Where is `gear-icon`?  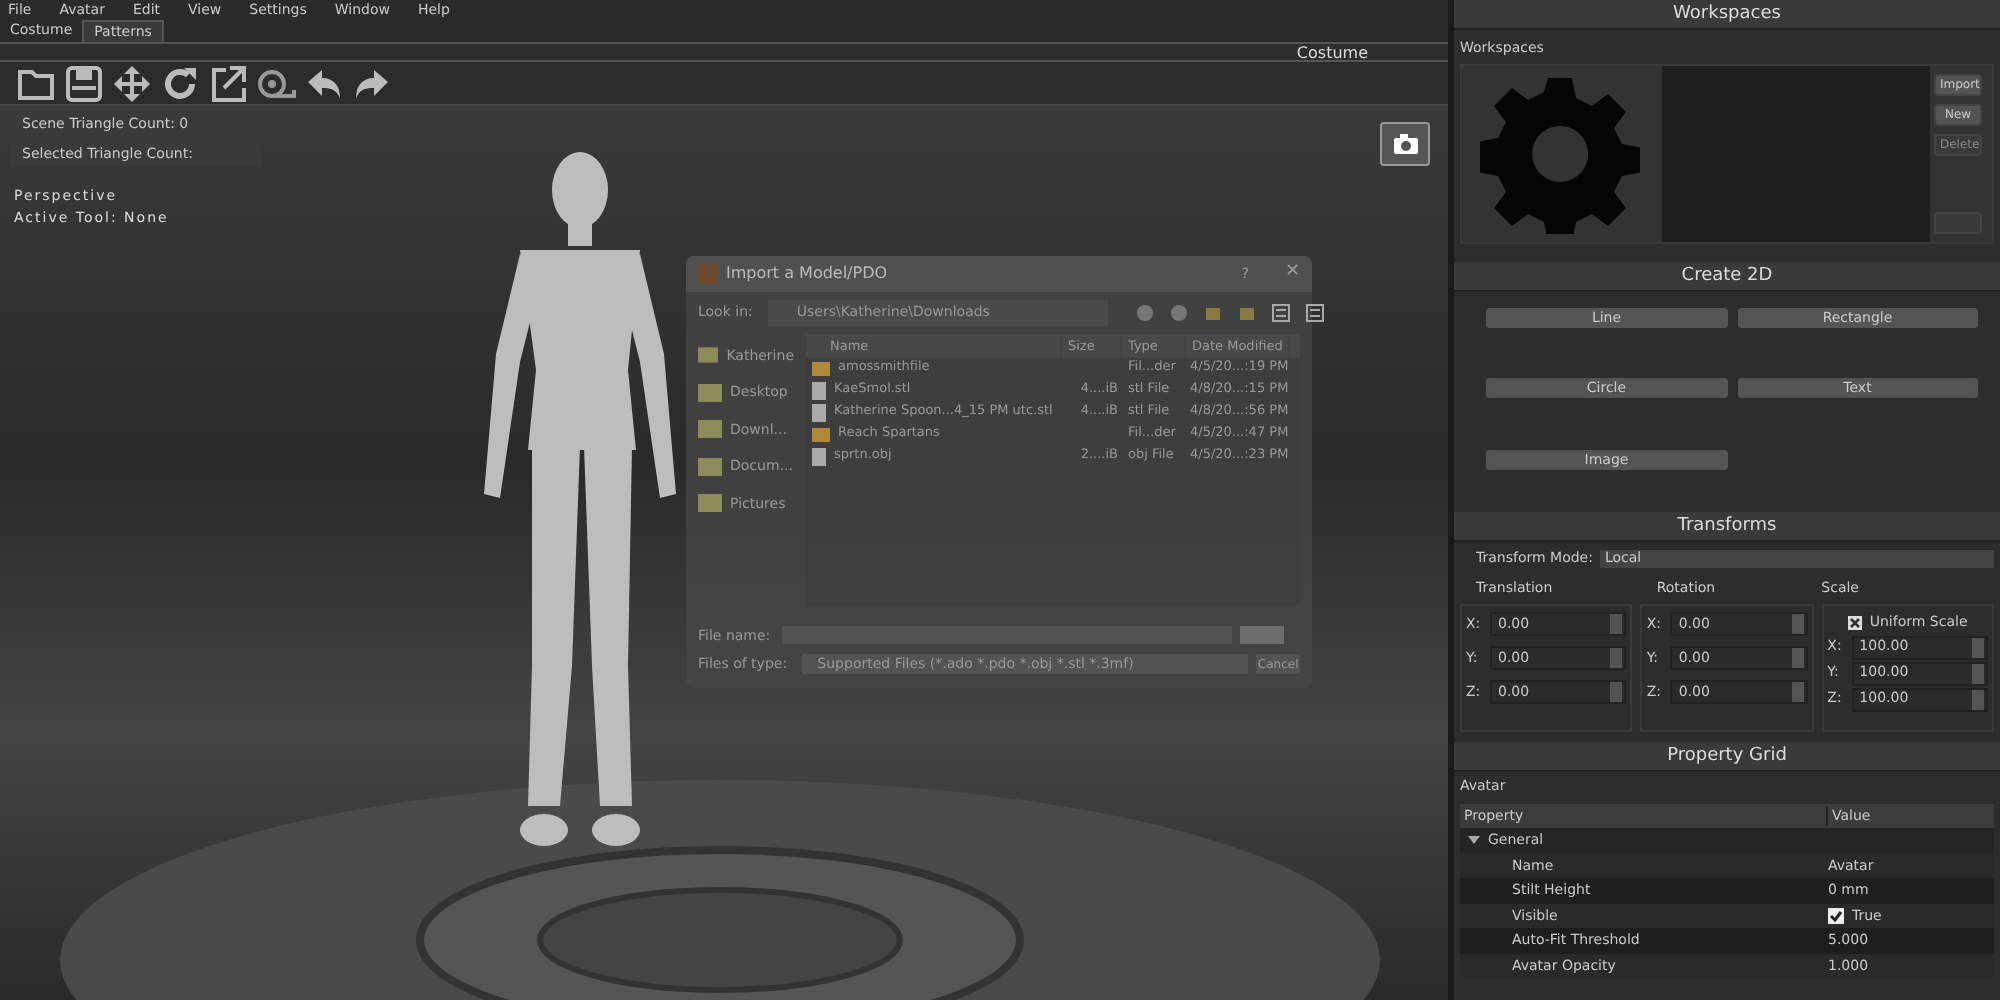
gear-icon is located at coordinates (1560, 153).